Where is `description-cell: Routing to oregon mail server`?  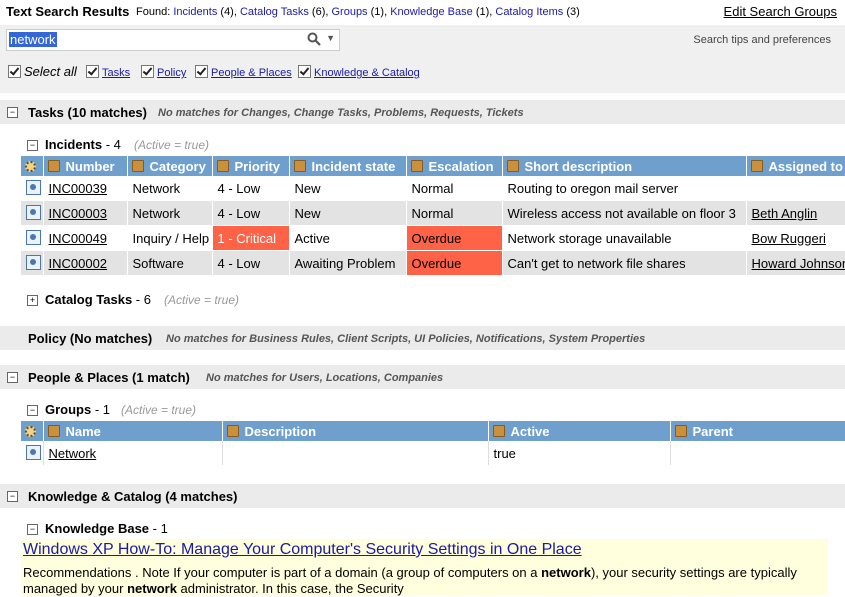
description-cell: Routing to oregon mail server is located at coordinates (624, 188).